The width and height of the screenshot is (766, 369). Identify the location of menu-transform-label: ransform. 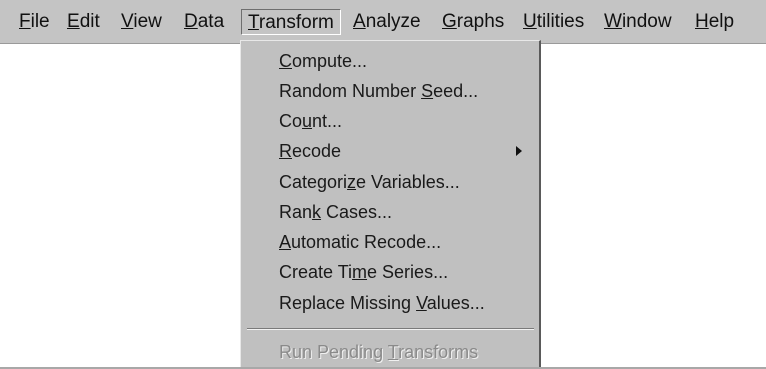
(296, 22).